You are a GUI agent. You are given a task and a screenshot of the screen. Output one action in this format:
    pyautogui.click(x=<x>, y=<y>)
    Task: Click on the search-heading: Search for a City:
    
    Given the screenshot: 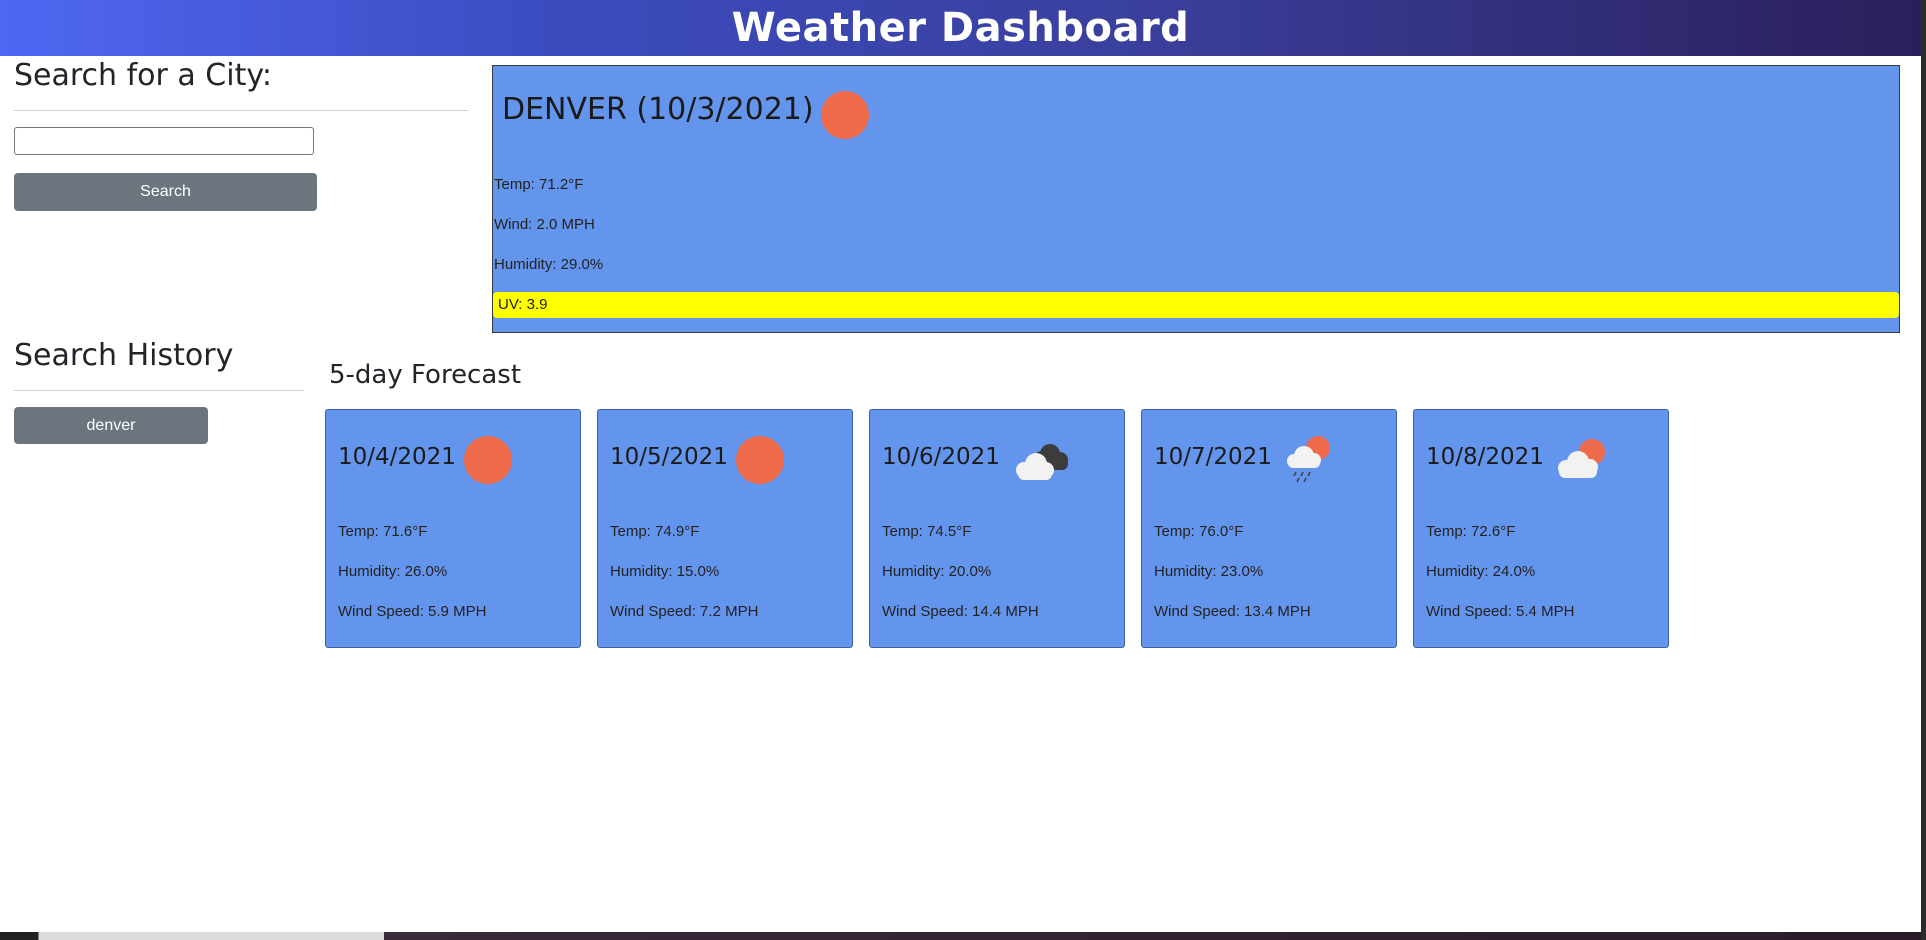 What is the action you would take?
    pyautogui.click(x=143, y=75)
    